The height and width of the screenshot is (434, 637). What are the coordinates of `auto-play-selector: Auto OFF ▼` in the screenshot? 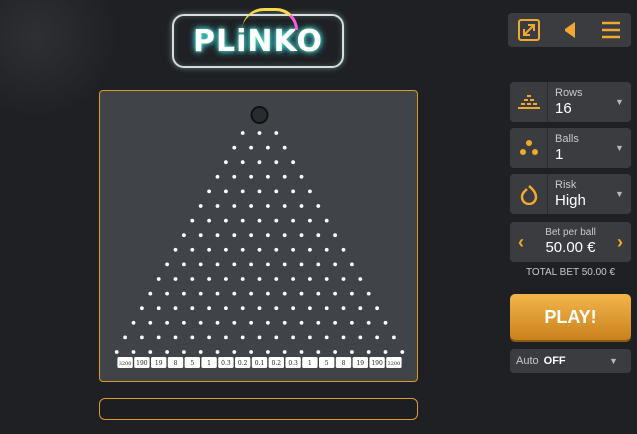 It's located at (570, 361).